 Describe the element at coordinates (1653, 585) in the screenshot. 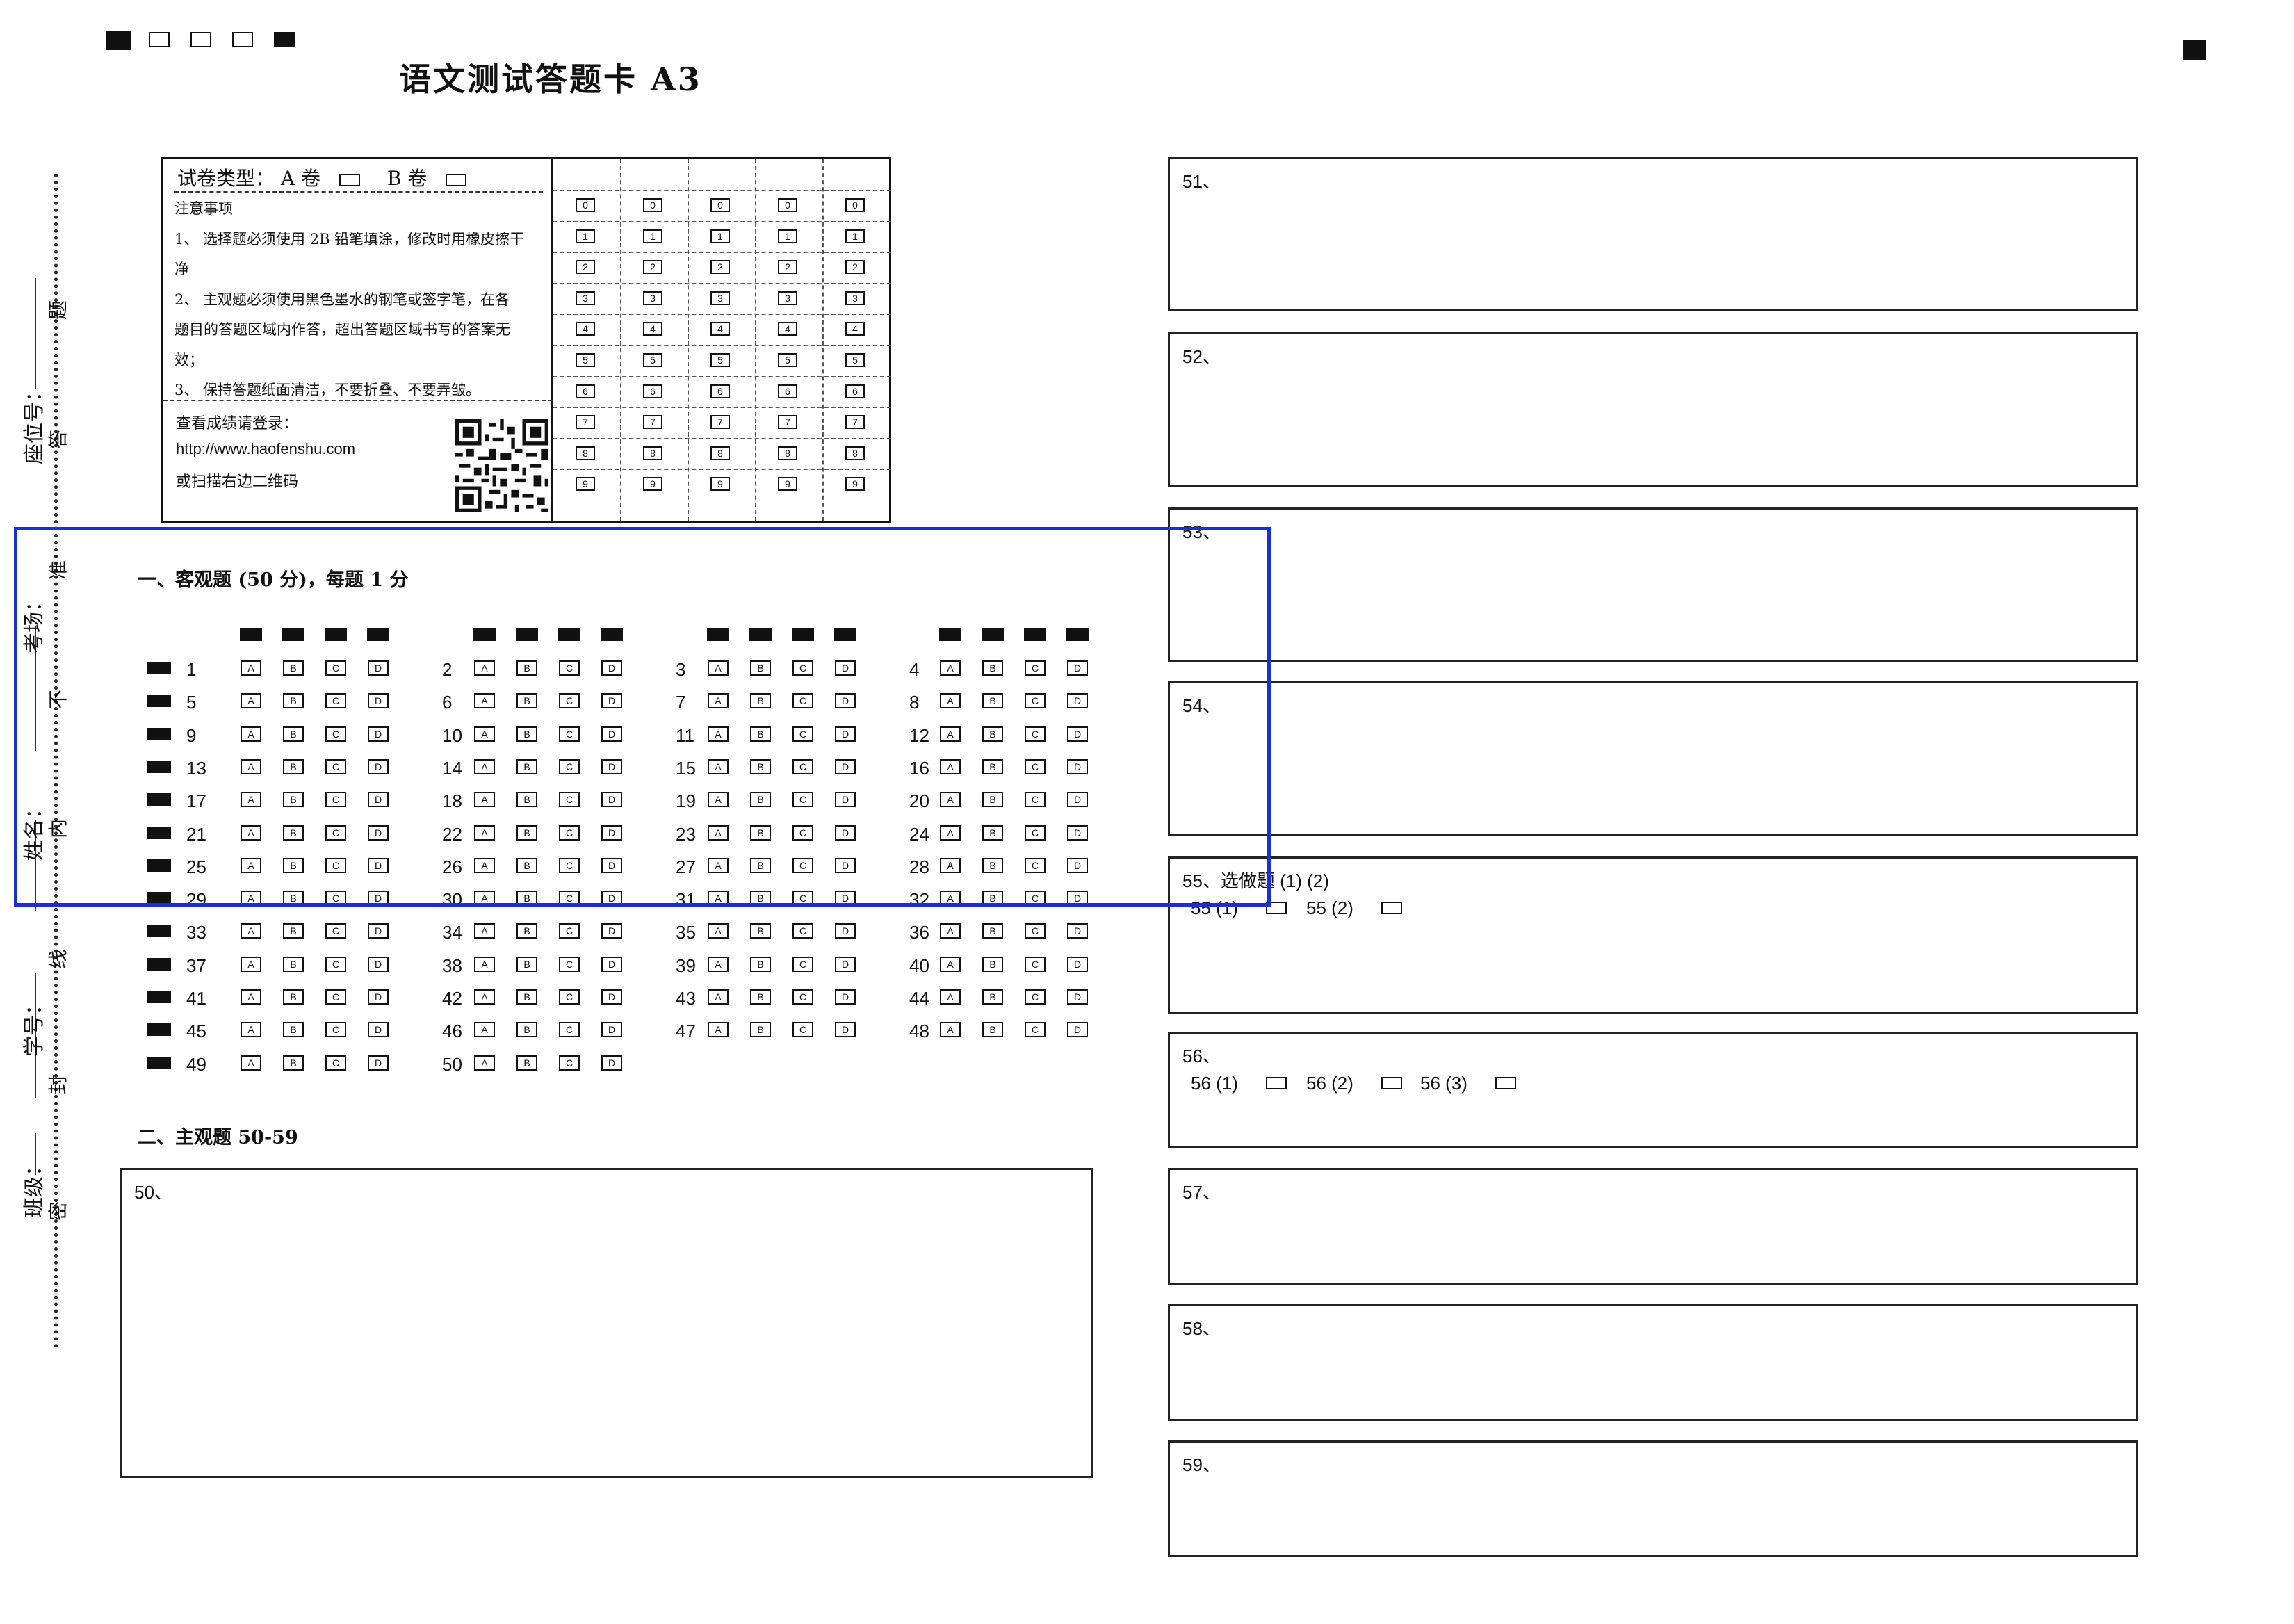

I see `answer-box-53: 53、` at that location.